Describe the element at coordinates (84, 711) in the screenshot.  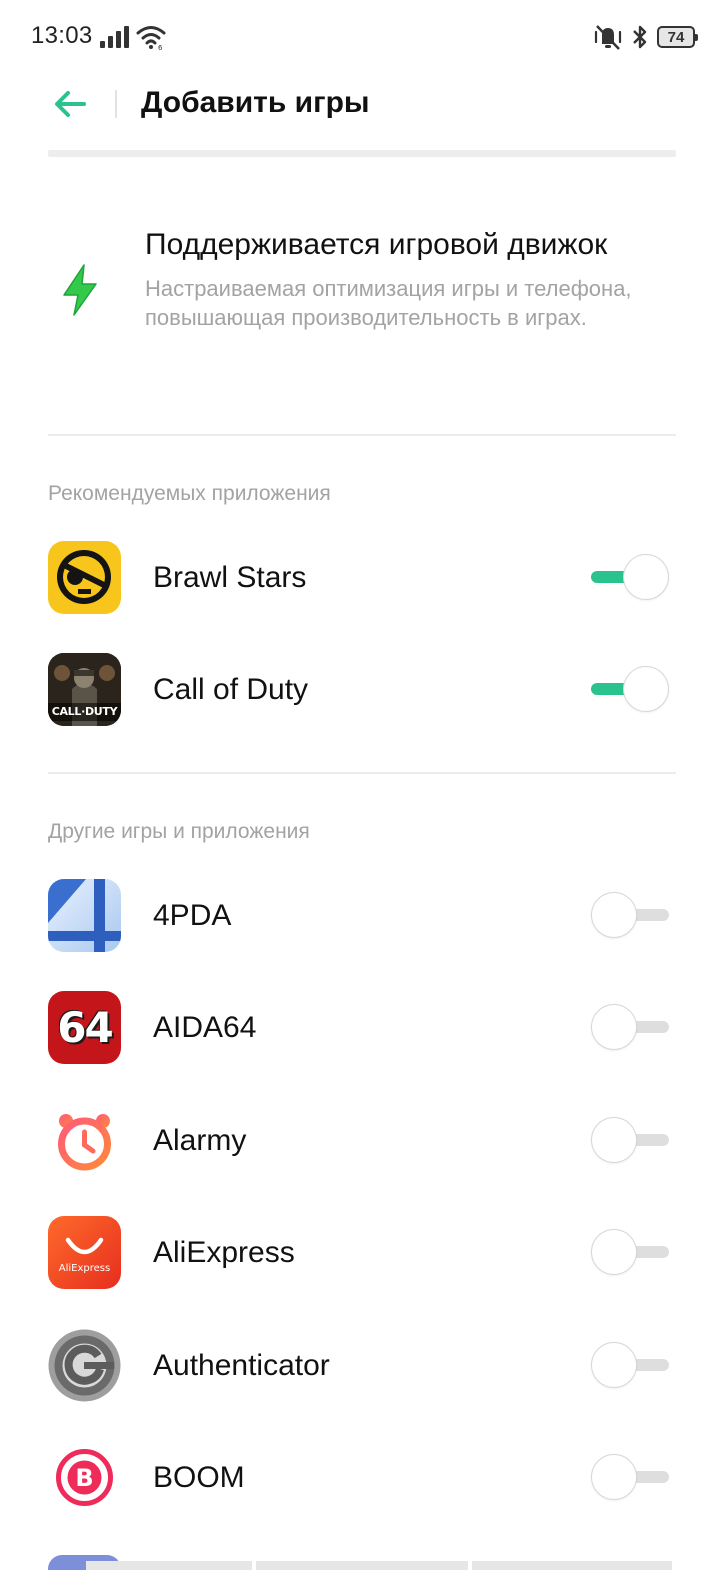
I see `call-of-duty-logo-text: CALL·DUTY` at that location.